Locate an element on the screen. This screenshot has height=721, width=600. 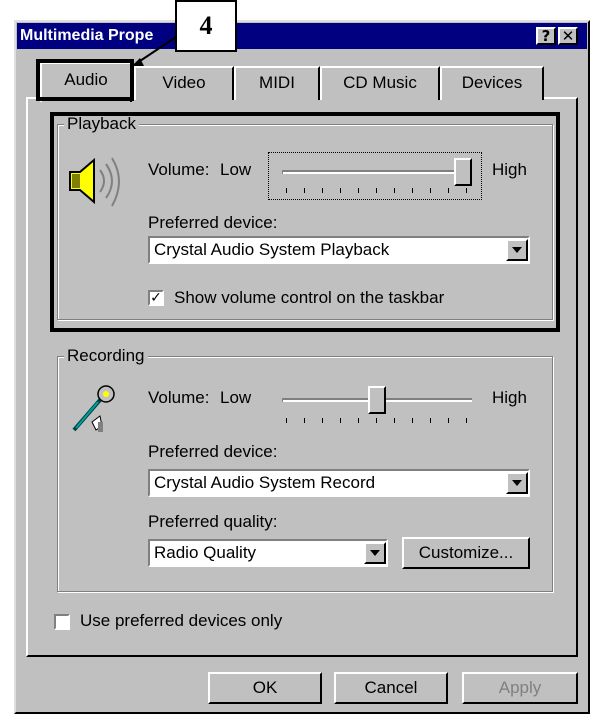
tab-midi: MIDI is located at coordinates (277, 83).